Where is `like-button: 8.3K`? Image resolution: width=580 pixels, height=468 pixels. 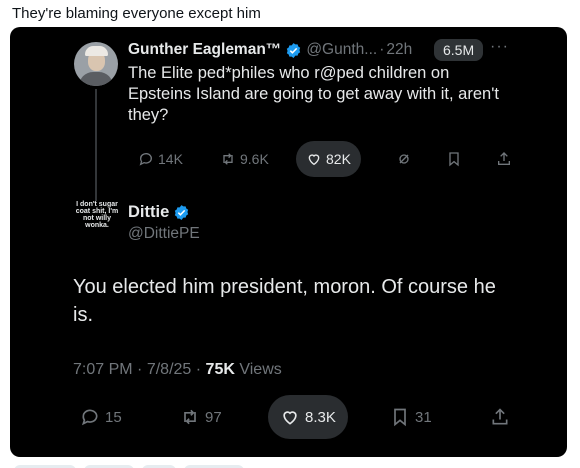 like-button: 8.3K is located at coordinates (308, 417).